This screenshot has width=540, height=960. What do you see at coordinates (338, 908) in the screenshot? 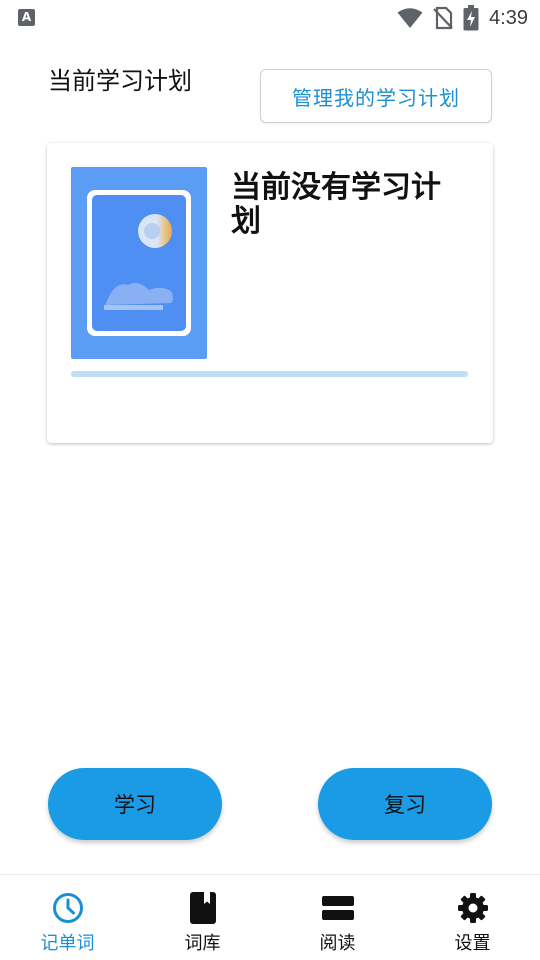
I see `stack-icon` at bounding box center [338, 908].